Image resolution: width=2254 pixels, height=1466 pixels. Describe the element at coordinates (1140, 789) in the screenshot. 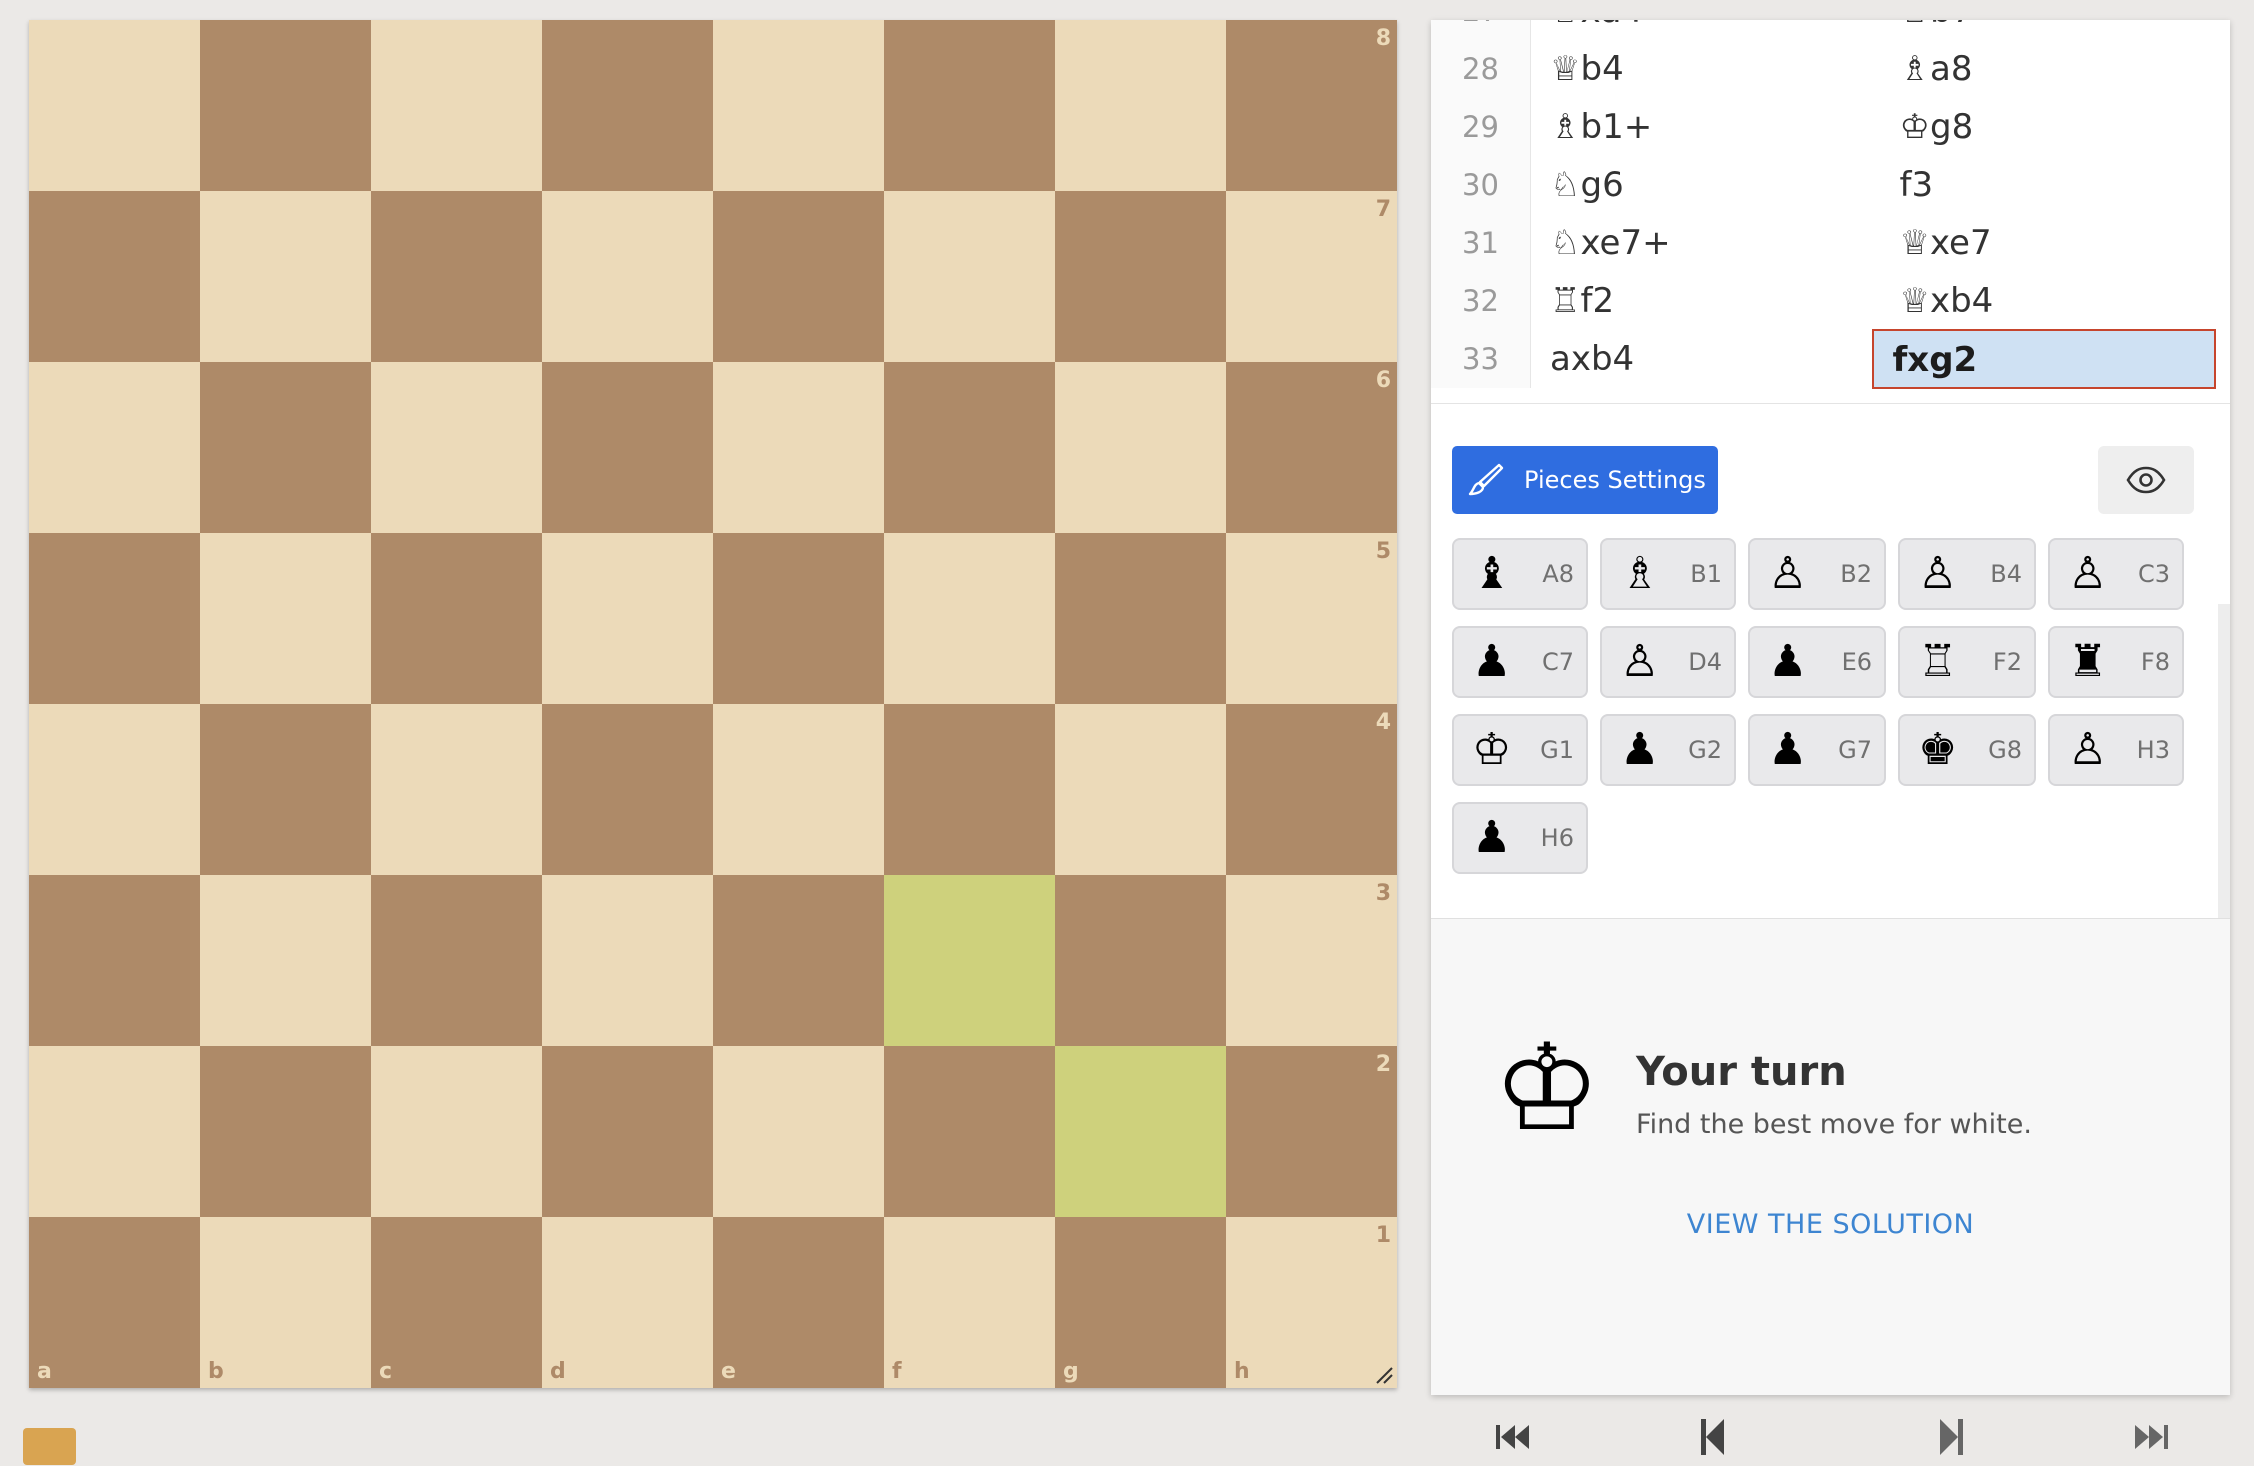

I see `square-g4` at that location.